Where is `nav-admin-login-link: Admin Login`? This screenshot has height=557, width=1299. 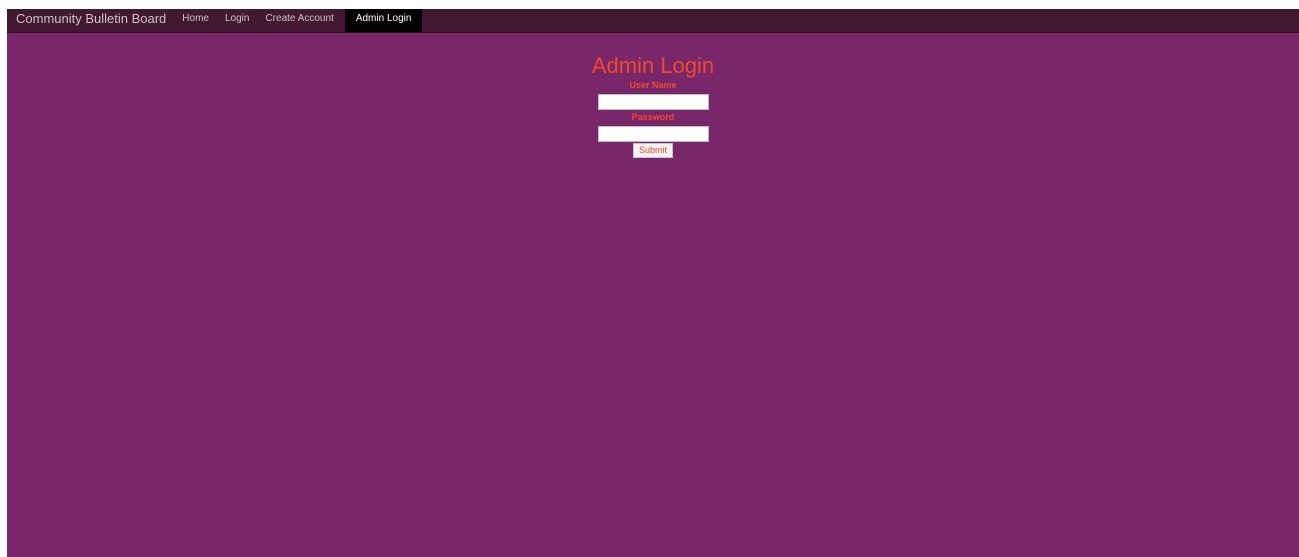 nav-admin-login-link: Admin Login is located at coordinates (383, 20).